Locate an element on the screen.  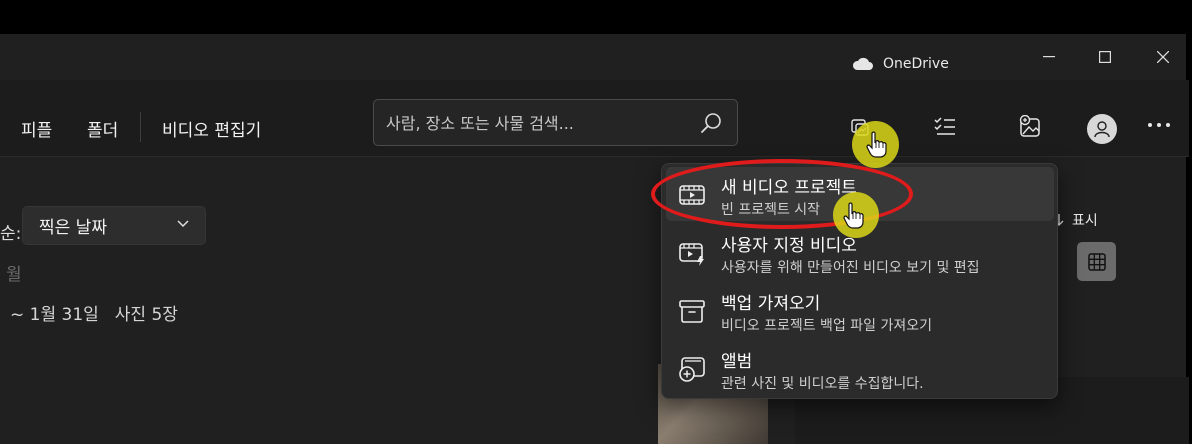
view-toggle-label: 표시 is located at coordinates (1076, 220).